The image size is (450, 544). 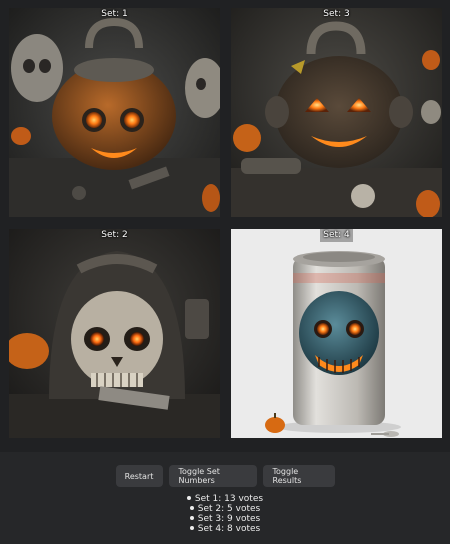 I want to click on set-label-chip: Set: 4, so click(x=336, y=235).